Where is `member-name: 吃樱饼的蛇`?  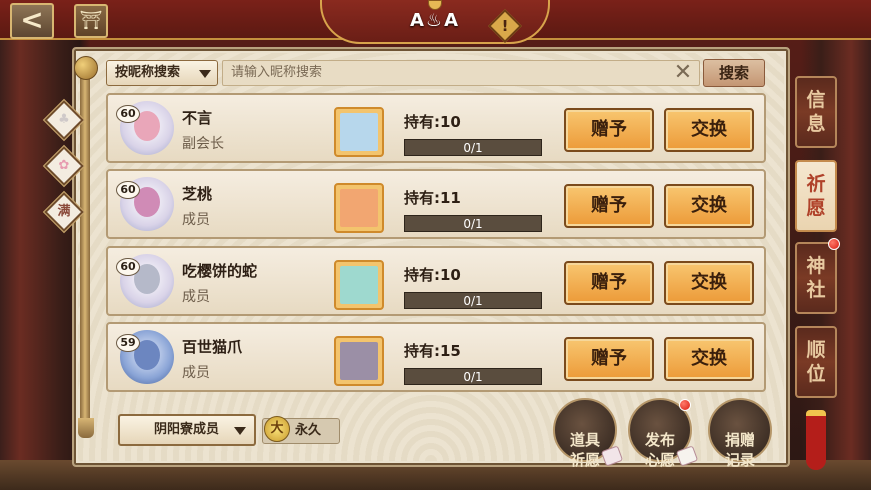 member-name: 吃樱饼的蛇 is located at coordinates (220, 271).